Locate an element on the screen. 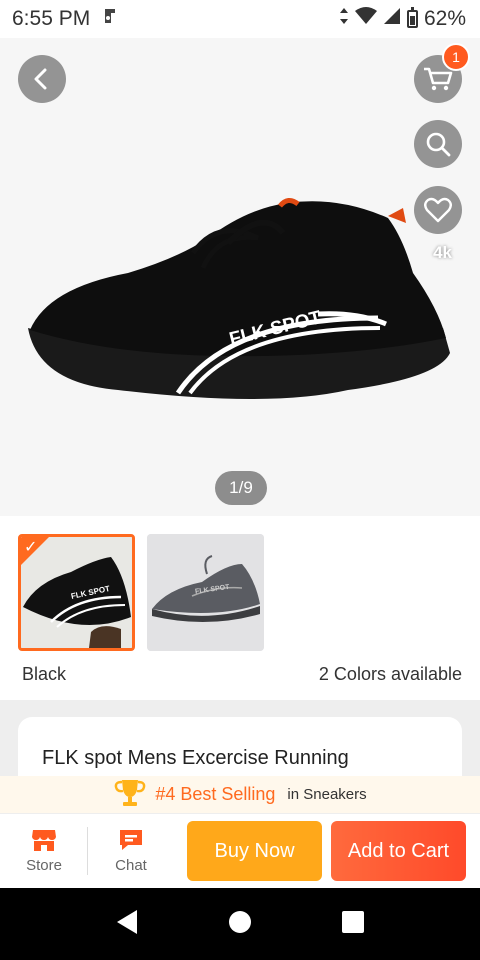 This screenshot has width=480, height=960. data-arrows-icon is located at coordinates (344, 19).